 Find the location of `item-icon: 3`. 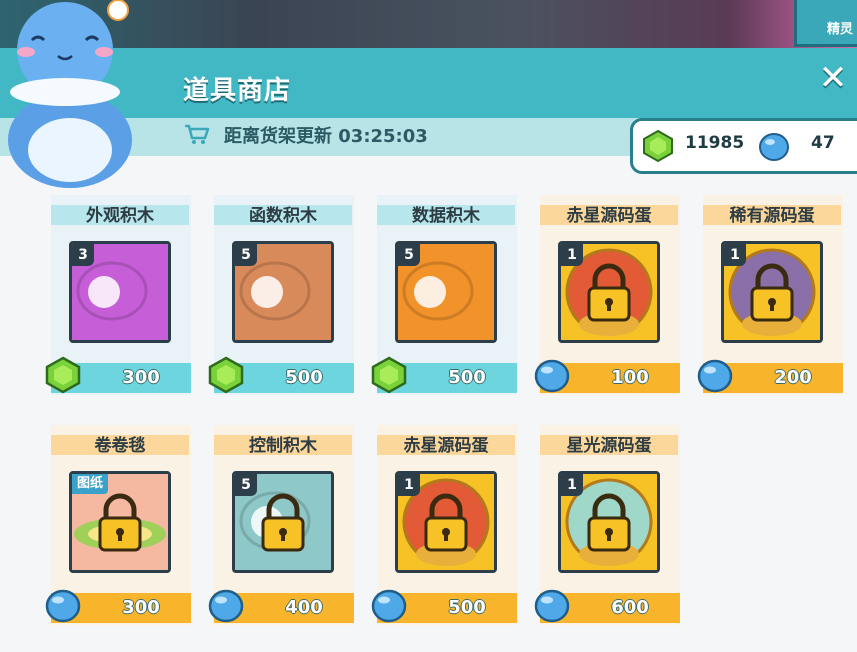

item-icon: 3 is located at coordinates (120, 292).